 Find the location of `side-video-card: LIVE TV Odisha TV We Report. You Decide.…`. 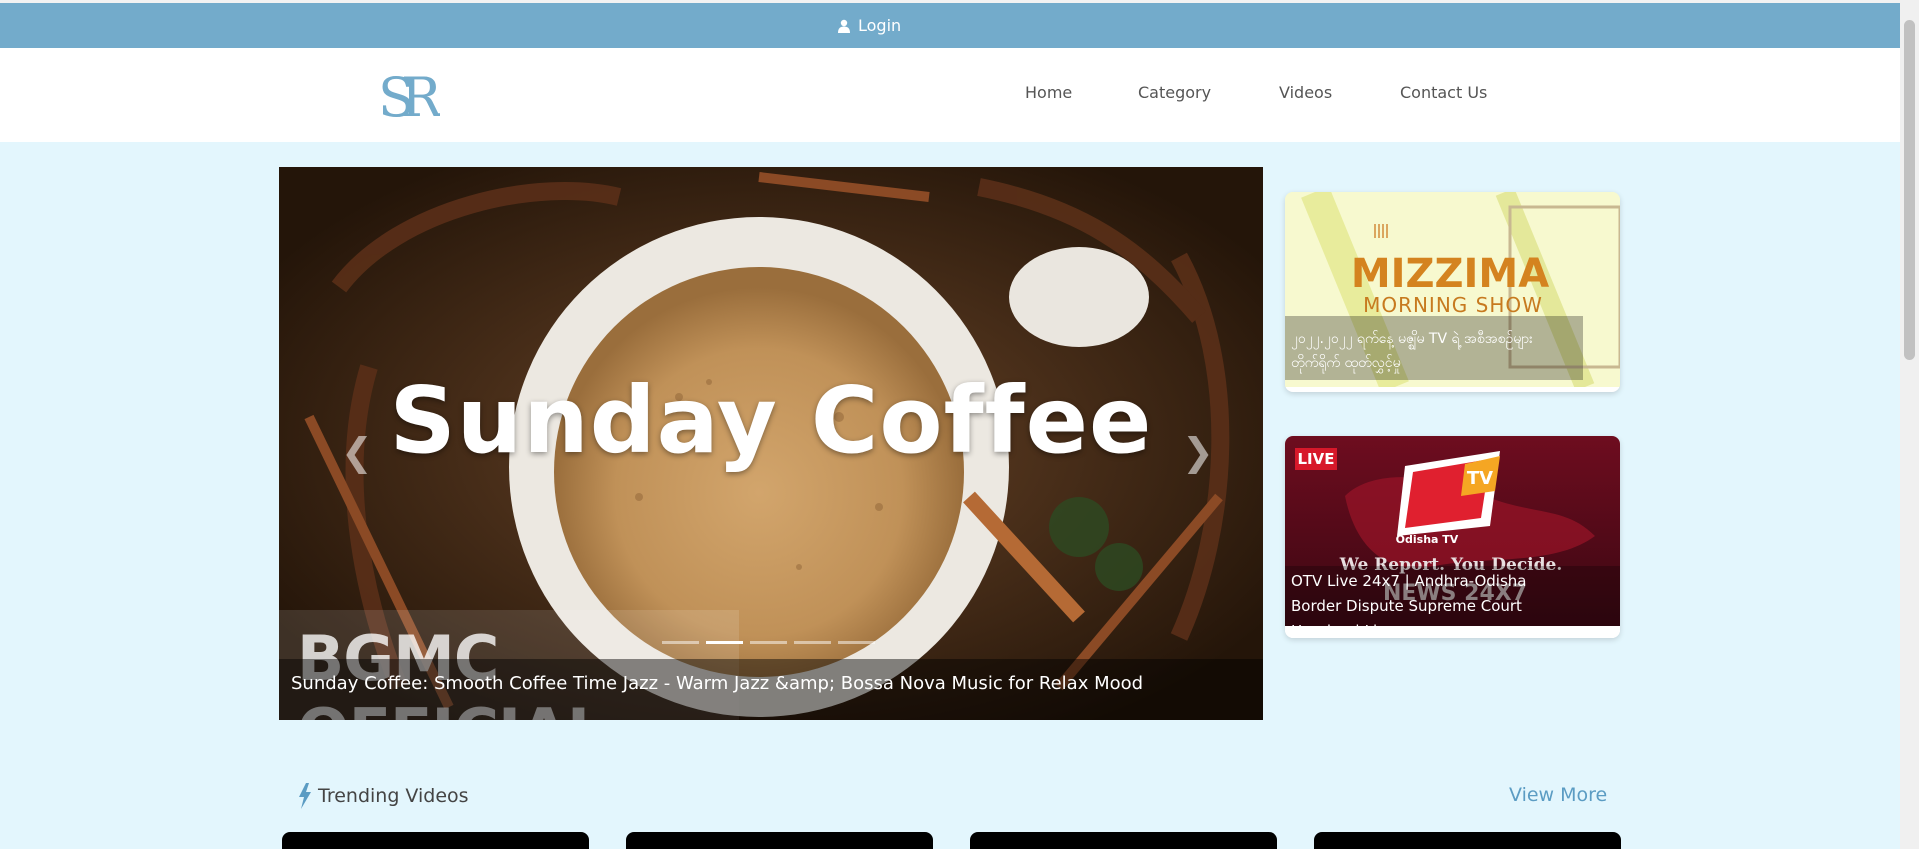

side-video-card: LIVE TV Odisha TV We Report. You Decide.… is located at coordinates (1452, 537).